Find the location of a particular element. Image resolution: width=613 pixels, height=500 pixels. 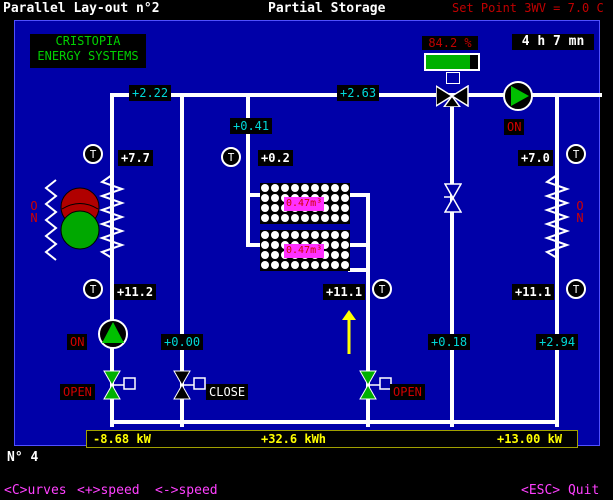

company-logo: CRISTOPIA ENERGY SYSTEMS is located at coordinates (88, 51).